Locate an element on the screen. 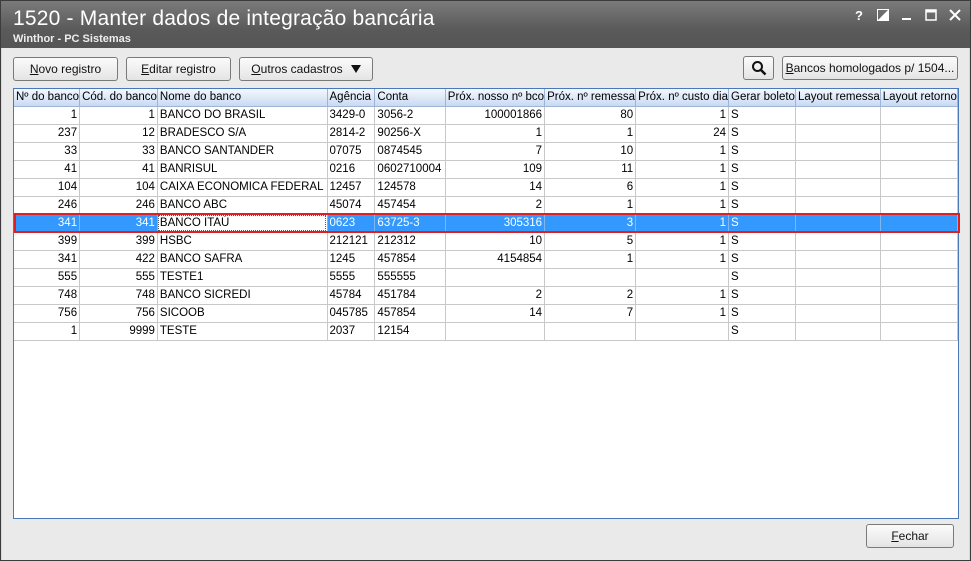 The width and height of the screenshot is (971, 561). table-cell: BANCO SICREDI is located at coordinates (242, 295).